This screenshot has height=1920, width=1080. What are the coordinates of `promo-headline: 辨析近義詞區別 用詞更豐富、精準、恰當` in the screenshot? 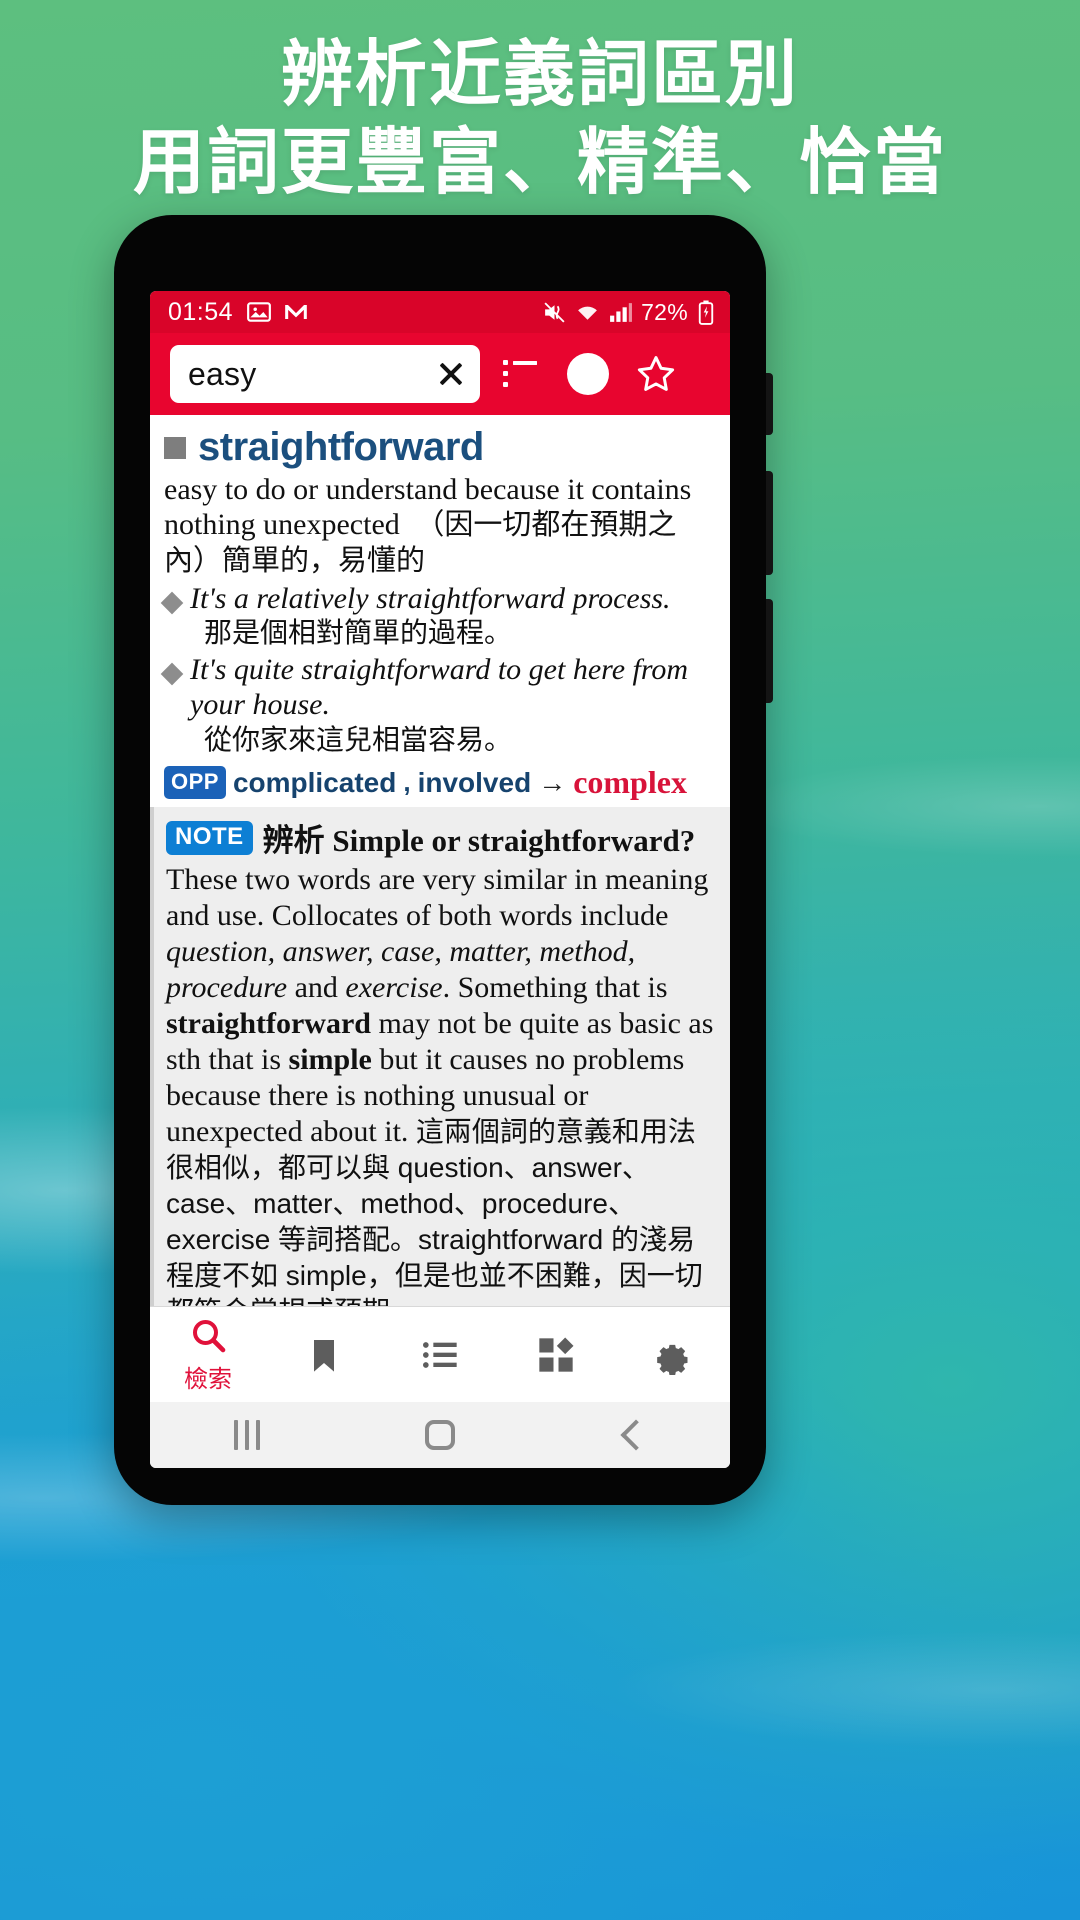 It's located at (540, 120).